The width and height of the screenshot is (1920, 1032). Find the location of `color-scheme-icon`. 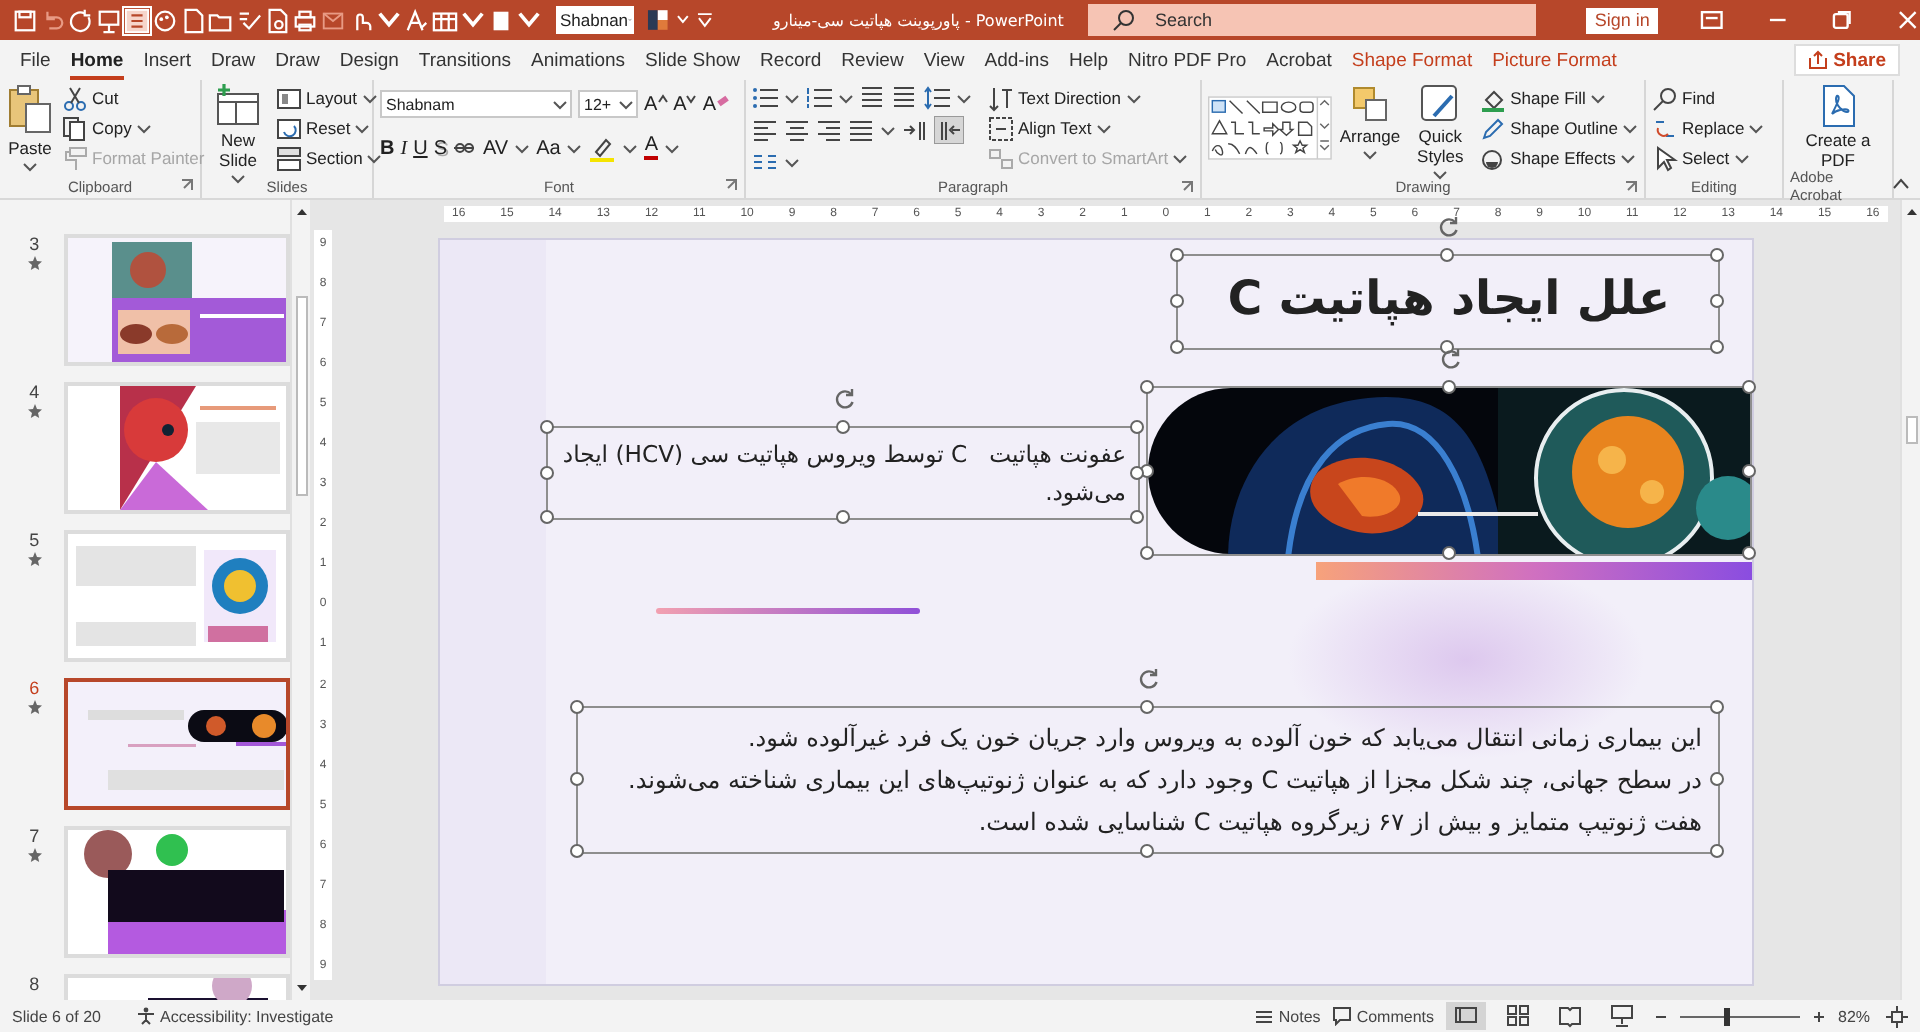

color-scheme-icon is located at coordinates (658, 20).